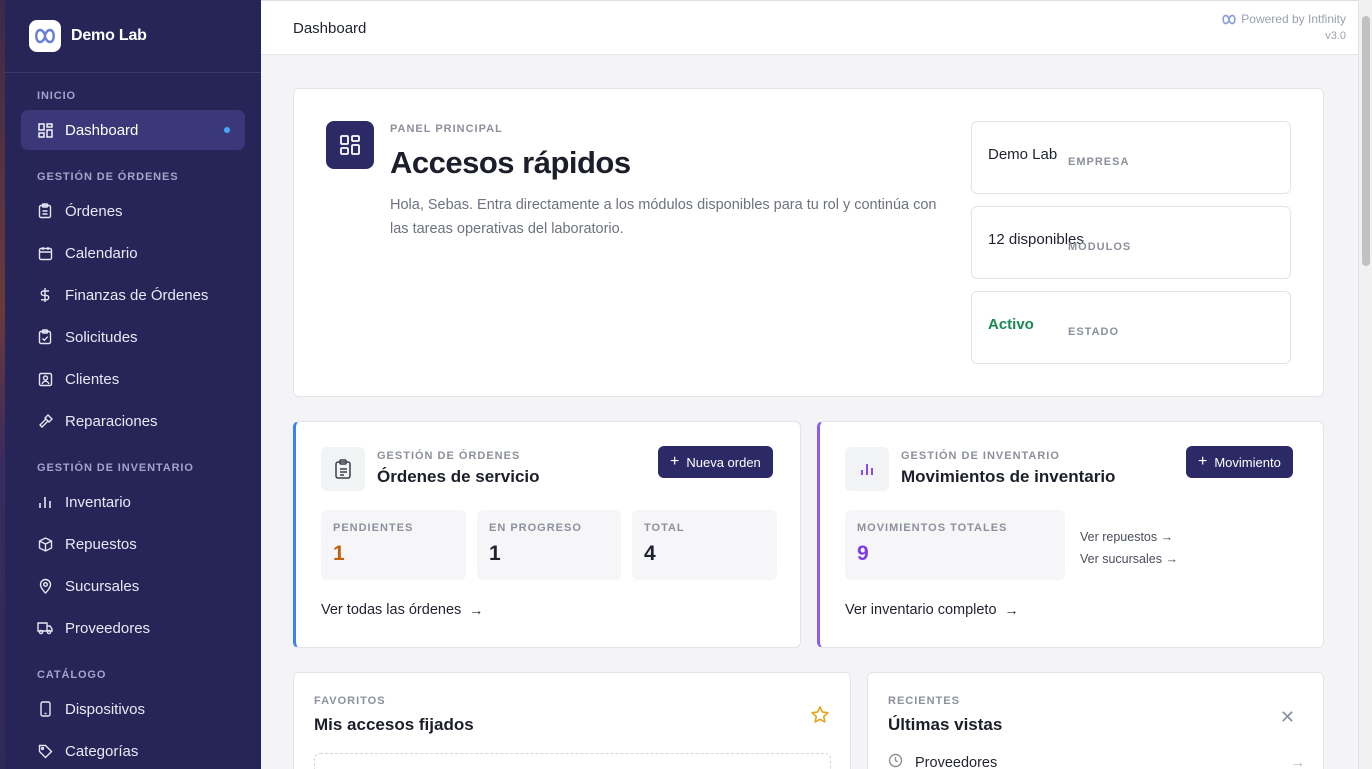 The image size is (1372, 769). Describe the element at coordinates (101, 337) in the screenshot. I see `sidebar-item-label: Solicitudes` at that location.